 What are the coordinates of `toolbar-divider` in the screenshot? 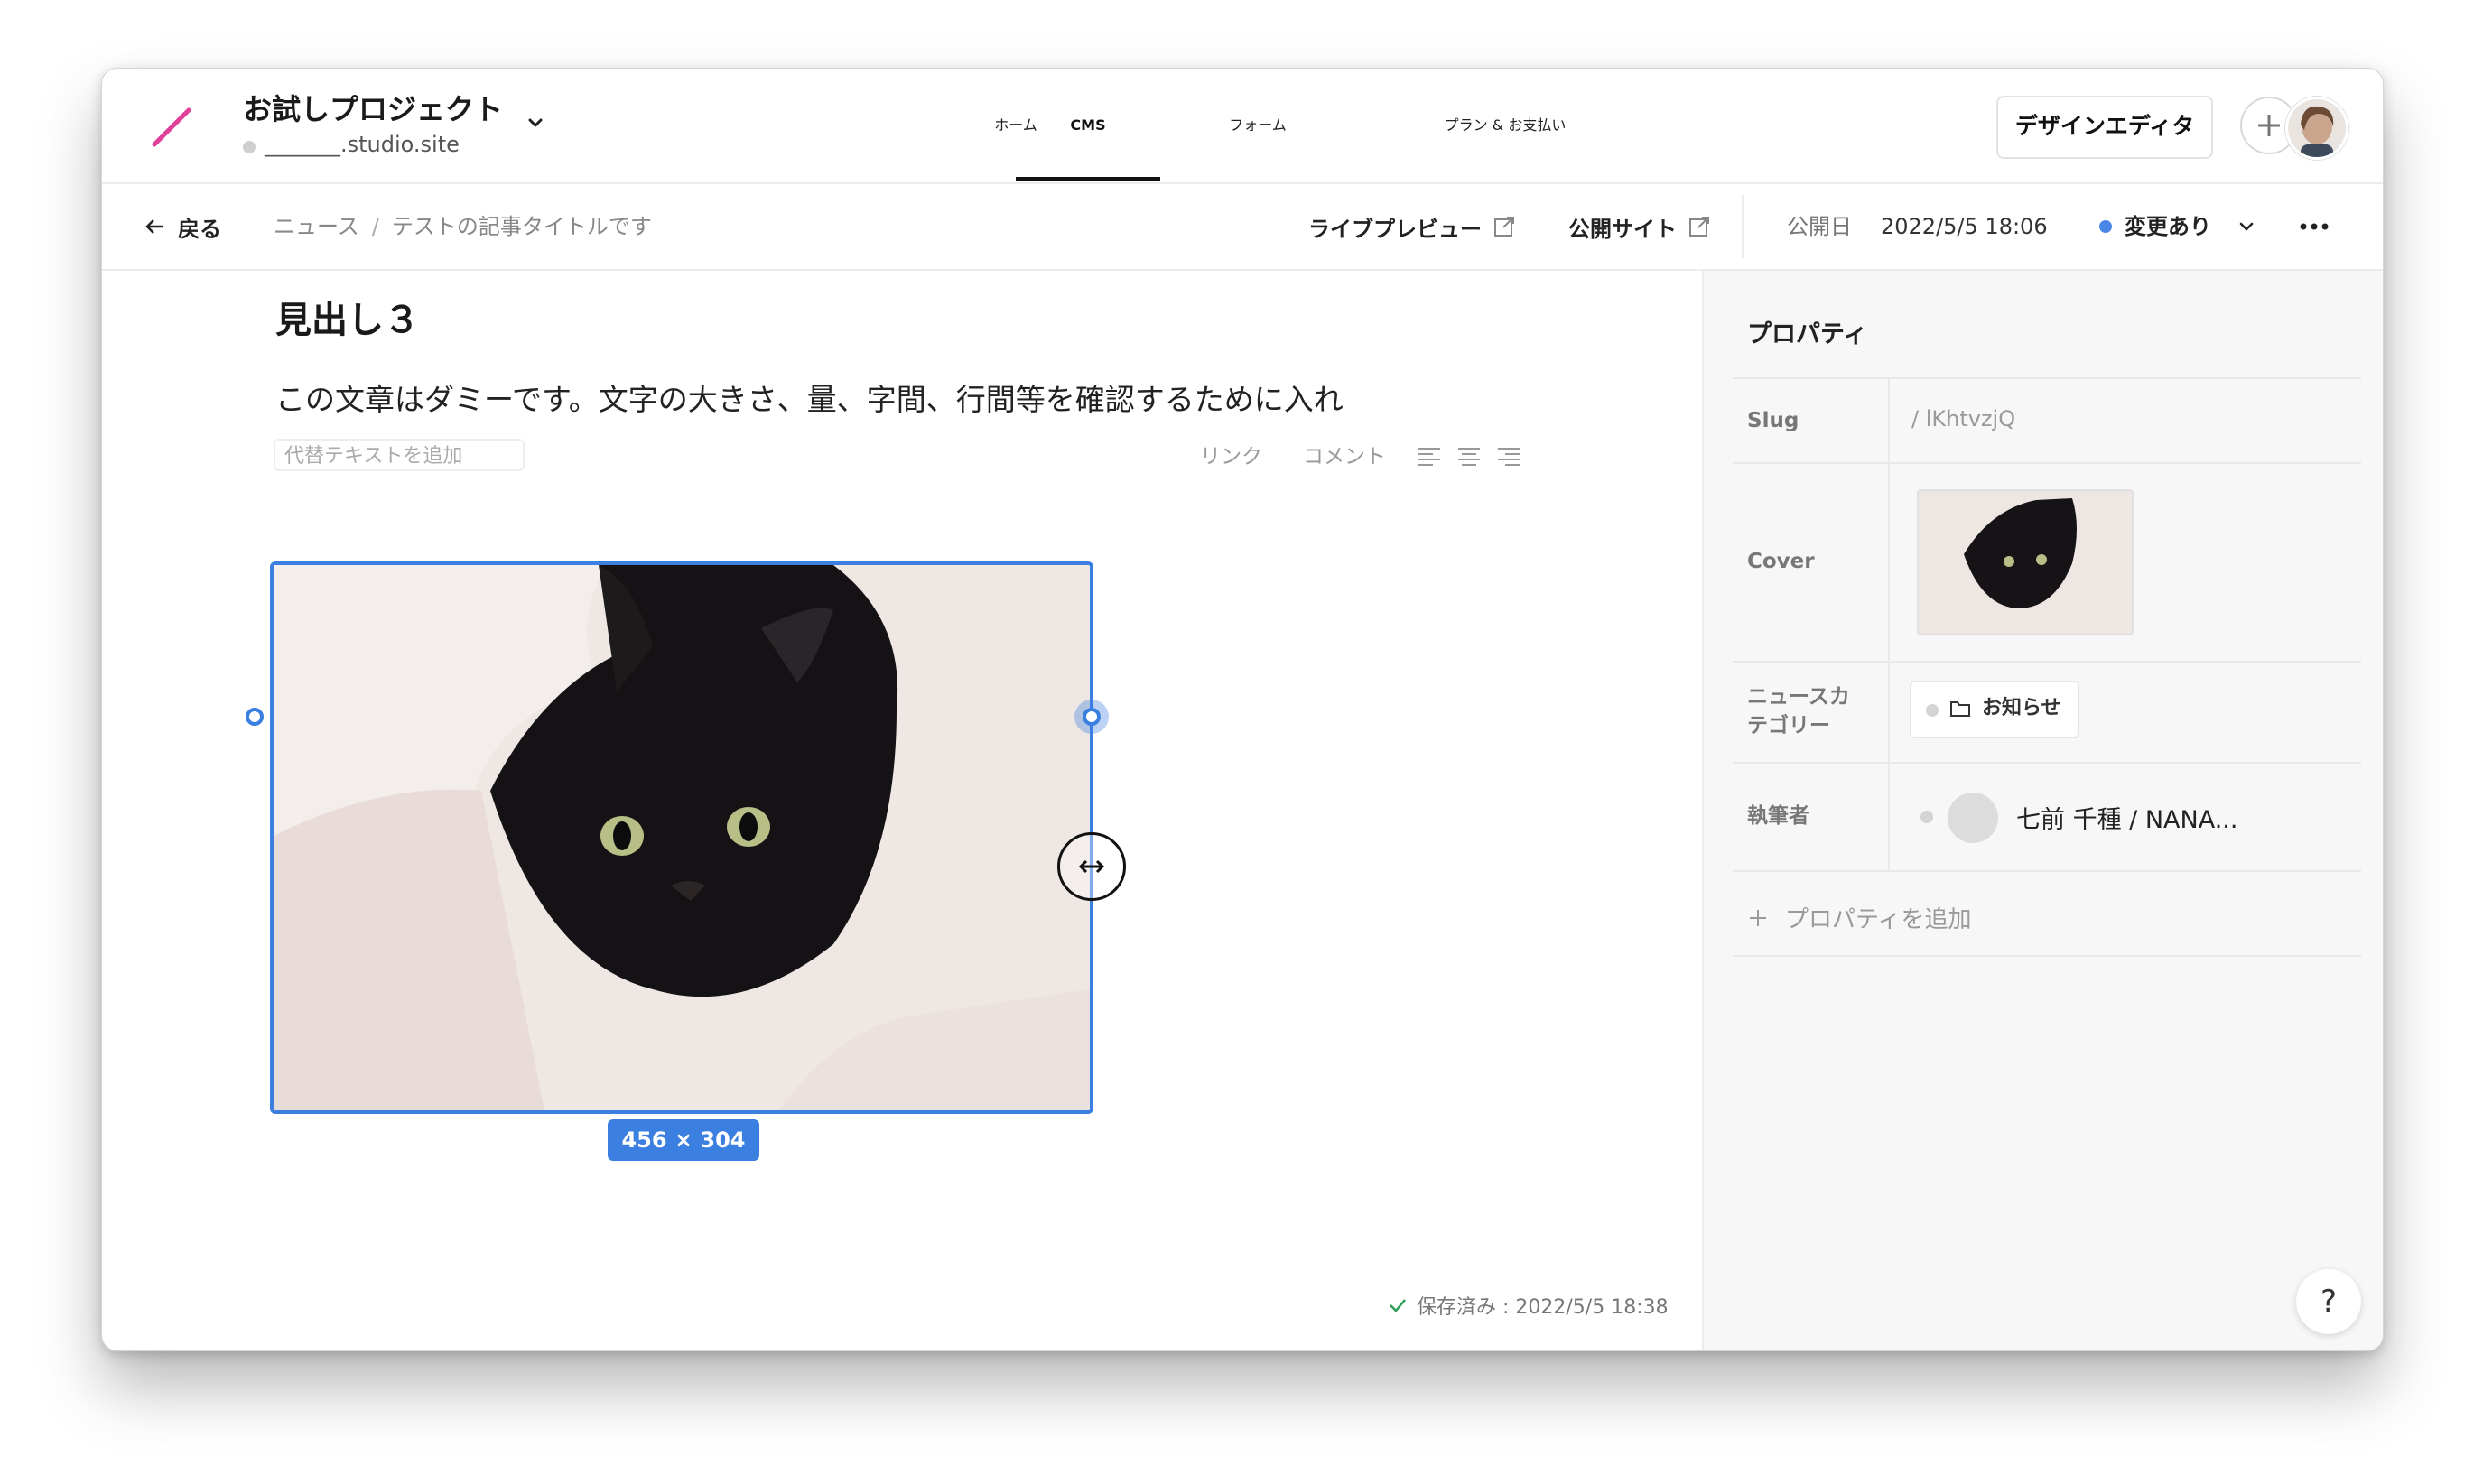 It's located at (1743, 227).